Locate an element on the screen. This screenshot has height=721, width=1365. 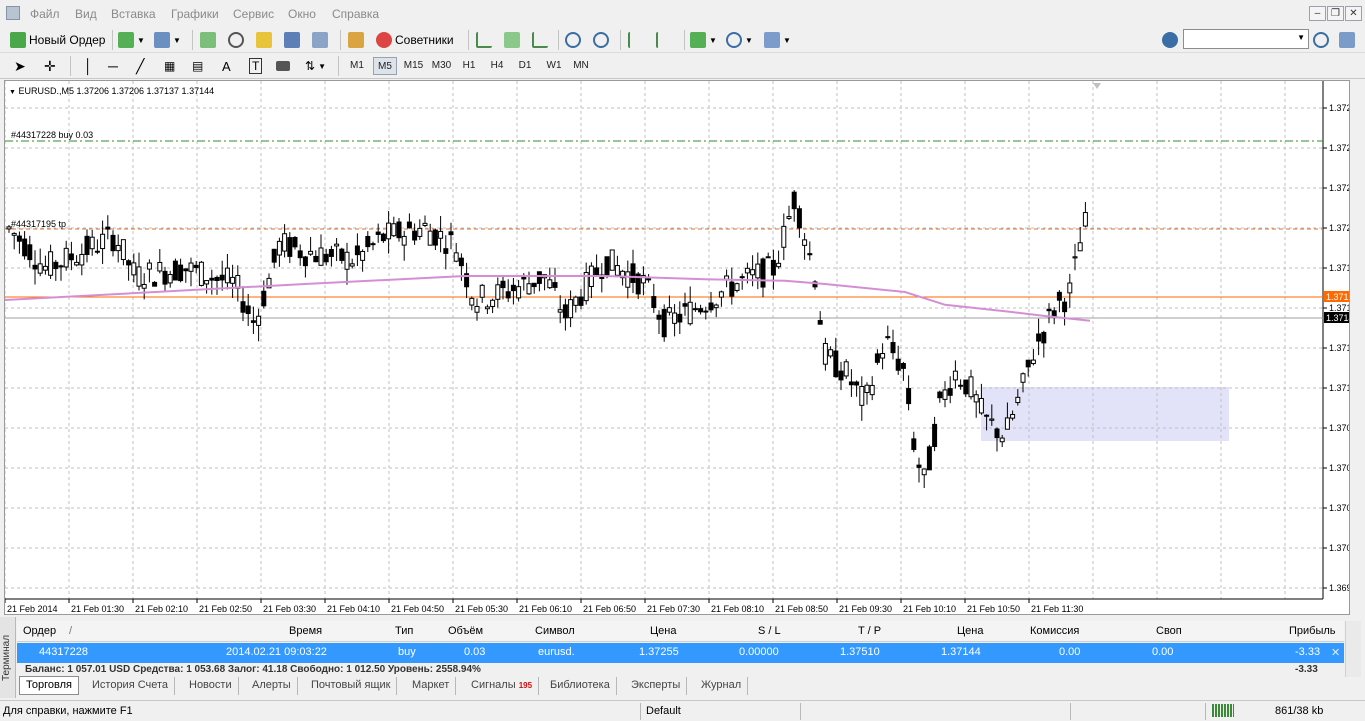
periods-button: ▼ is located at coordinates (739, 40).